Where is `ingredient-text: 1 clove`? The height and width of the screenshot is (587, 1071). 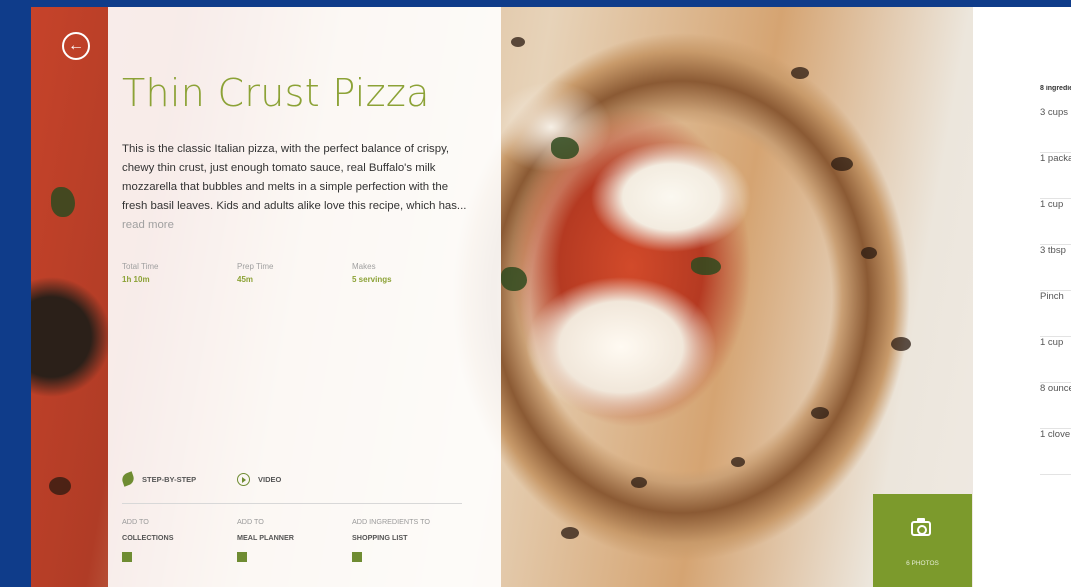
ingredient-text: 1 clove is located at coordinates (1055, 434).